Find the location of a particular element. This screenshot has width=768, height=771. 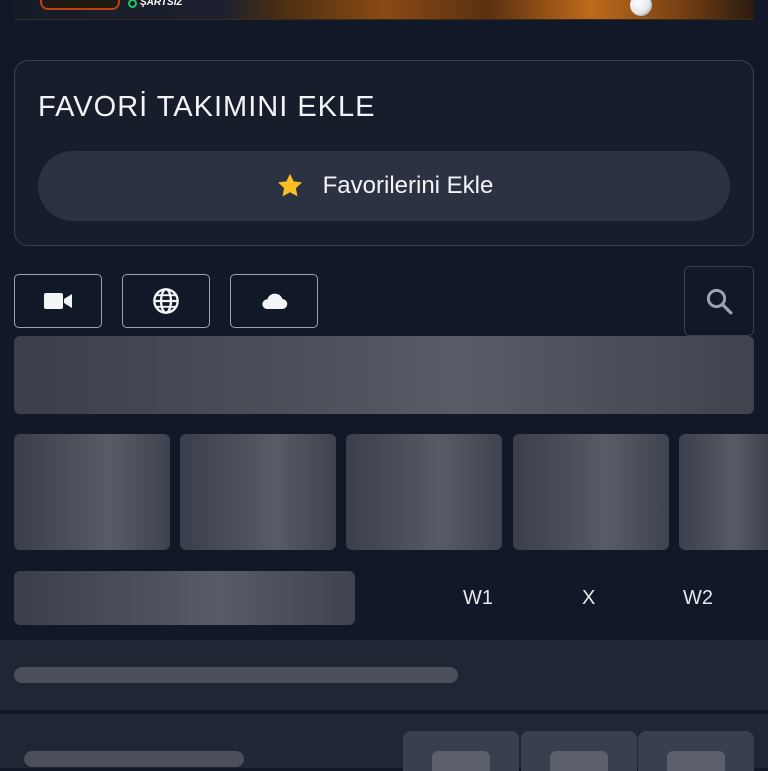

odds-header-x: X is located at coordinates (589, 598).